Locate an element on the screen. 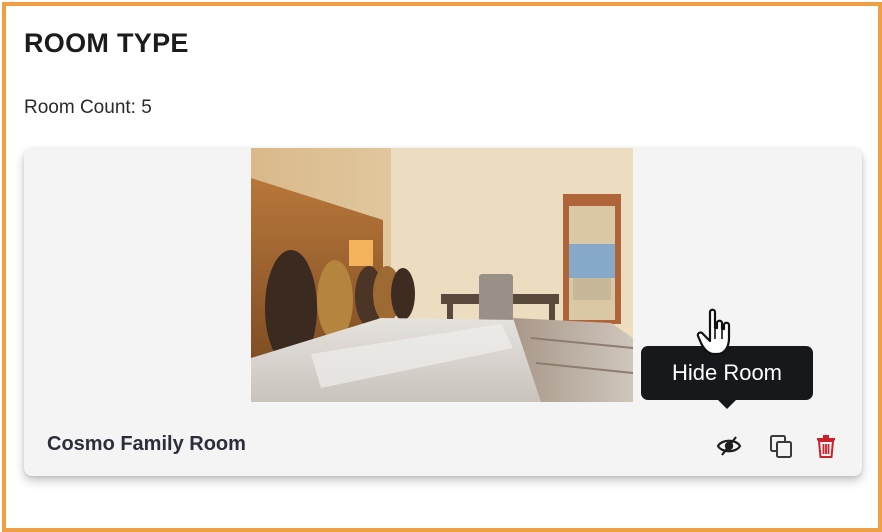 This screenshot has width=882, height=532. room-count-label: Room Count: 5 is located at coordinates (88, 107).